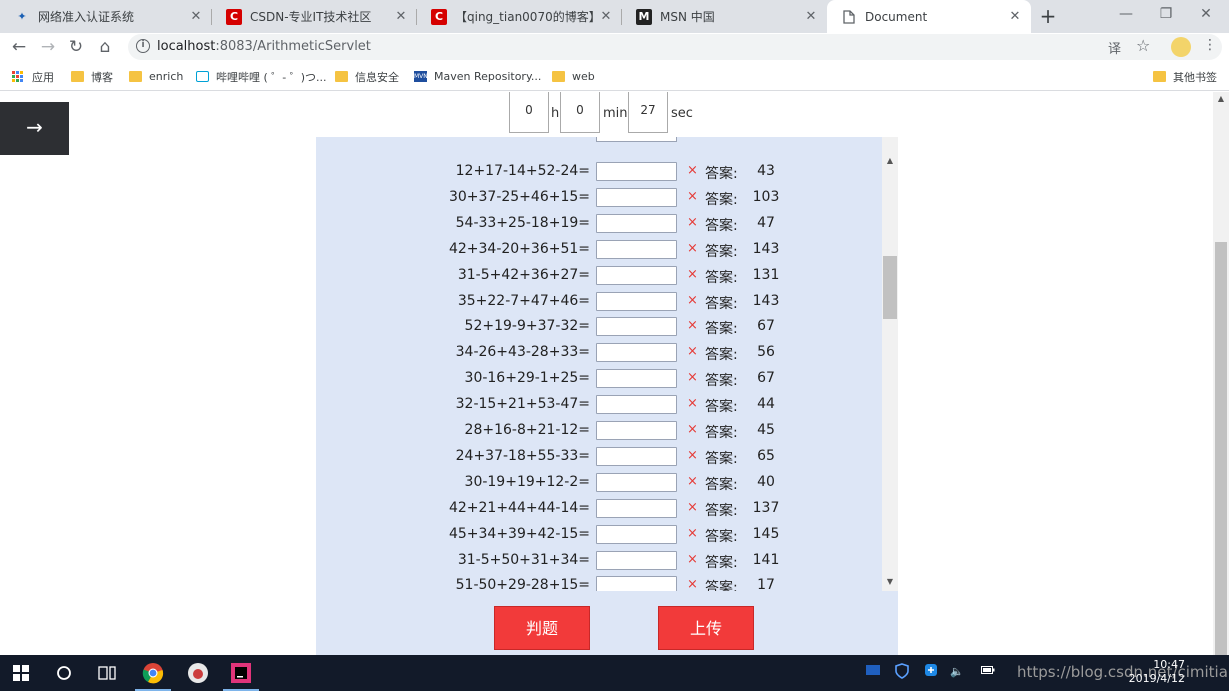 The image size is (1229, 691). What do you see at coordinates (766, 584) in the screenshot?
I see `correct-answer: 17` at bounding box center [766, 584].